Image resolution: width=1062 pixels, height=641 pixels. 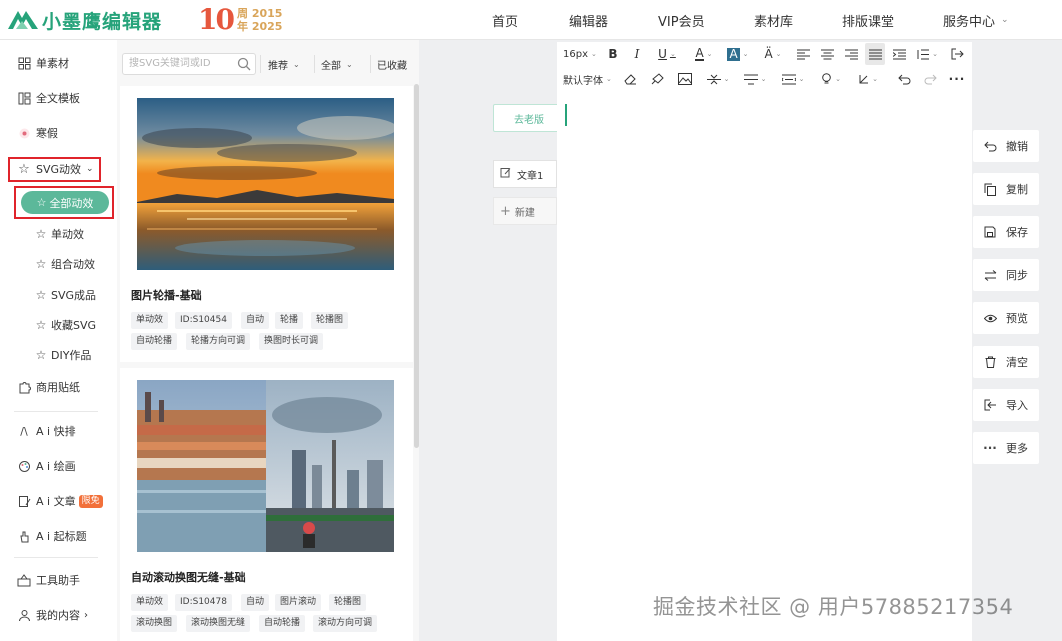 I want to click on line-height-icon: ⌄, so click(x=927, y=54).